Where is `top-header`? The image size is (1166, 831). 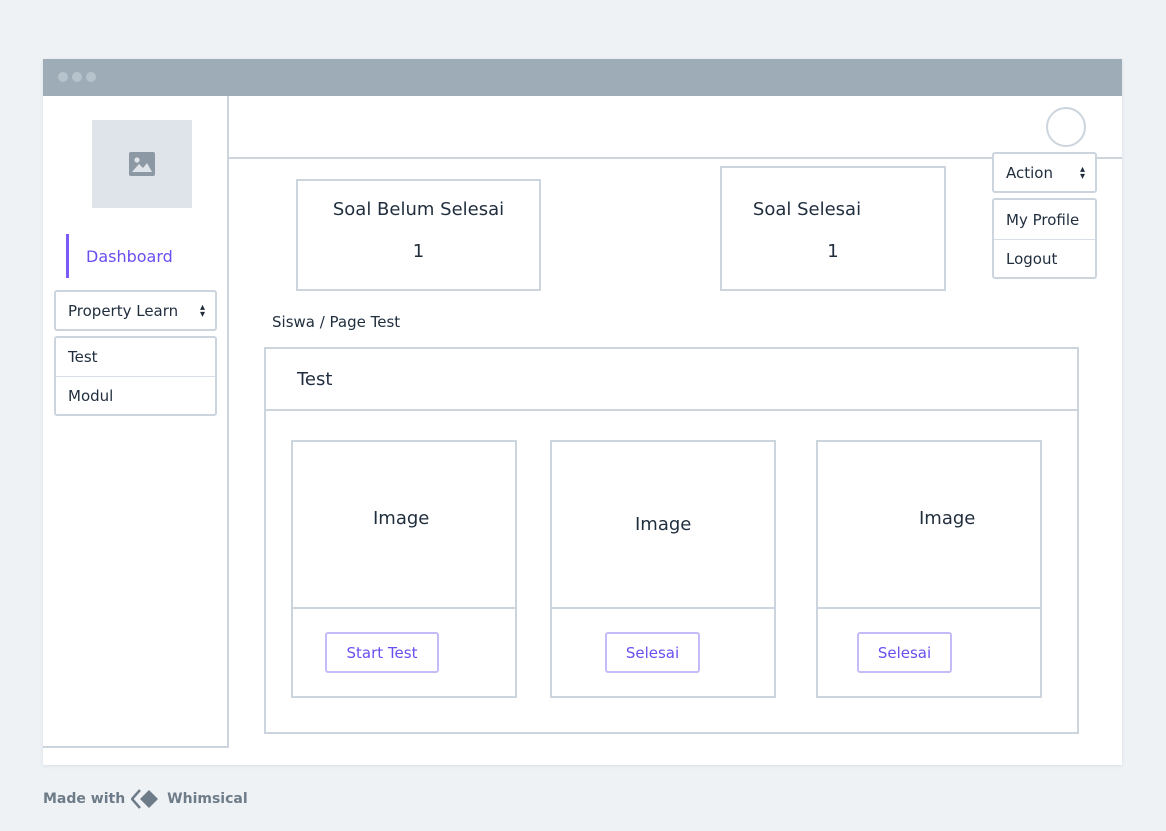 top-header is located at coordinates (675, 127).